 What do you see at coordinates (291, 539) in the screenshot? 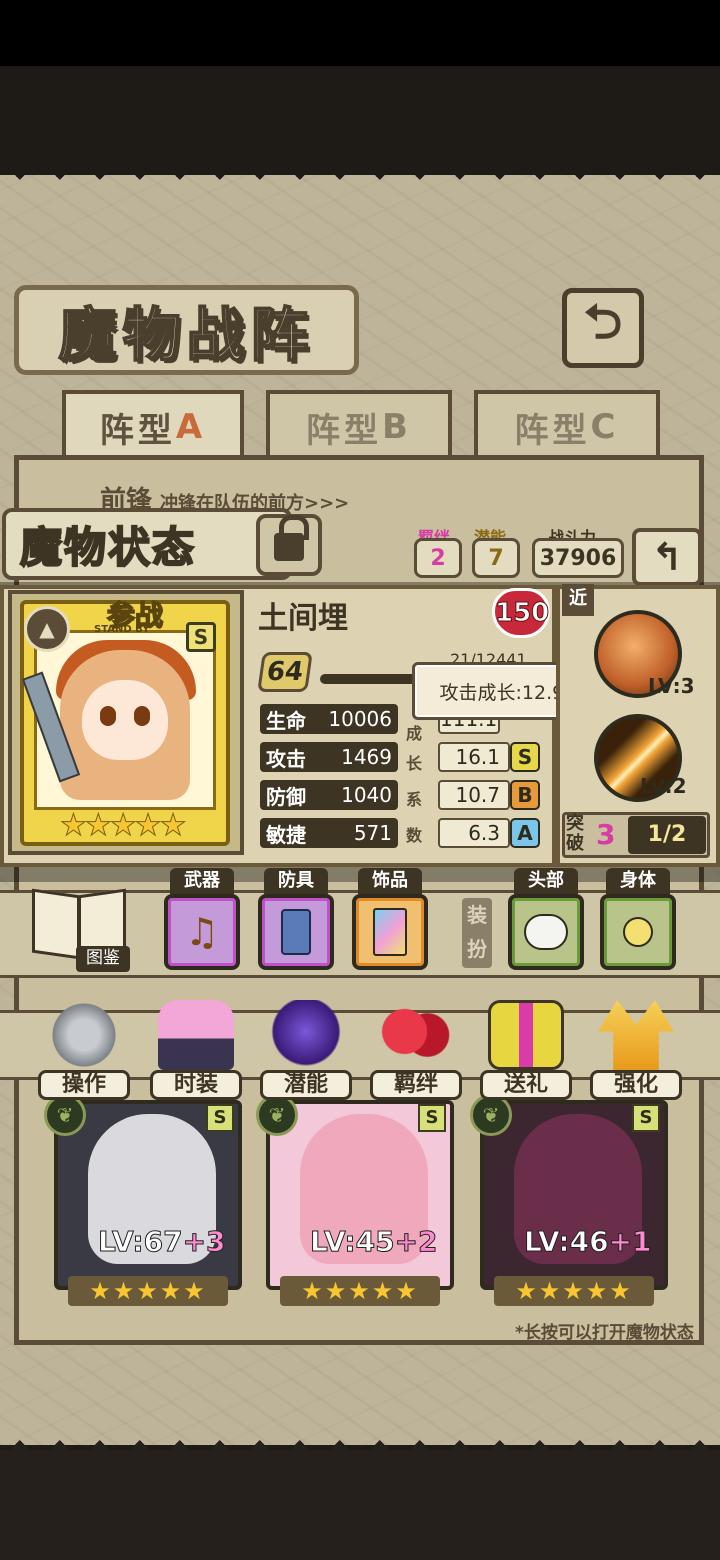
I see `lock-icon` at bounding box center [291, 539].